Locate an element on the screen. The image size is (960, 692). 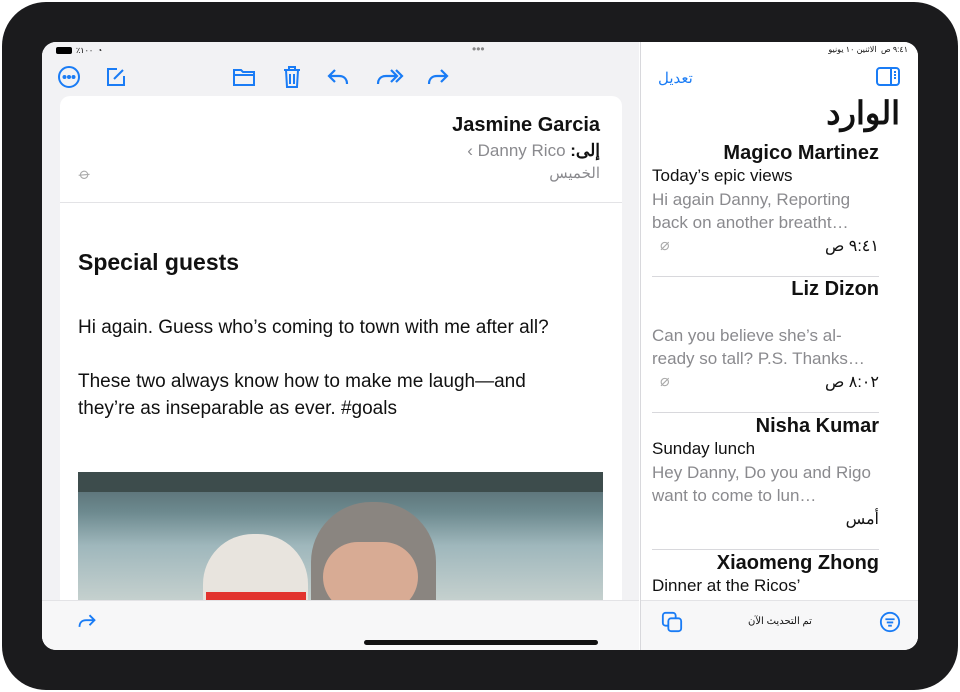
item-sender: Magico Martinez is located at coordinates (801, 153).